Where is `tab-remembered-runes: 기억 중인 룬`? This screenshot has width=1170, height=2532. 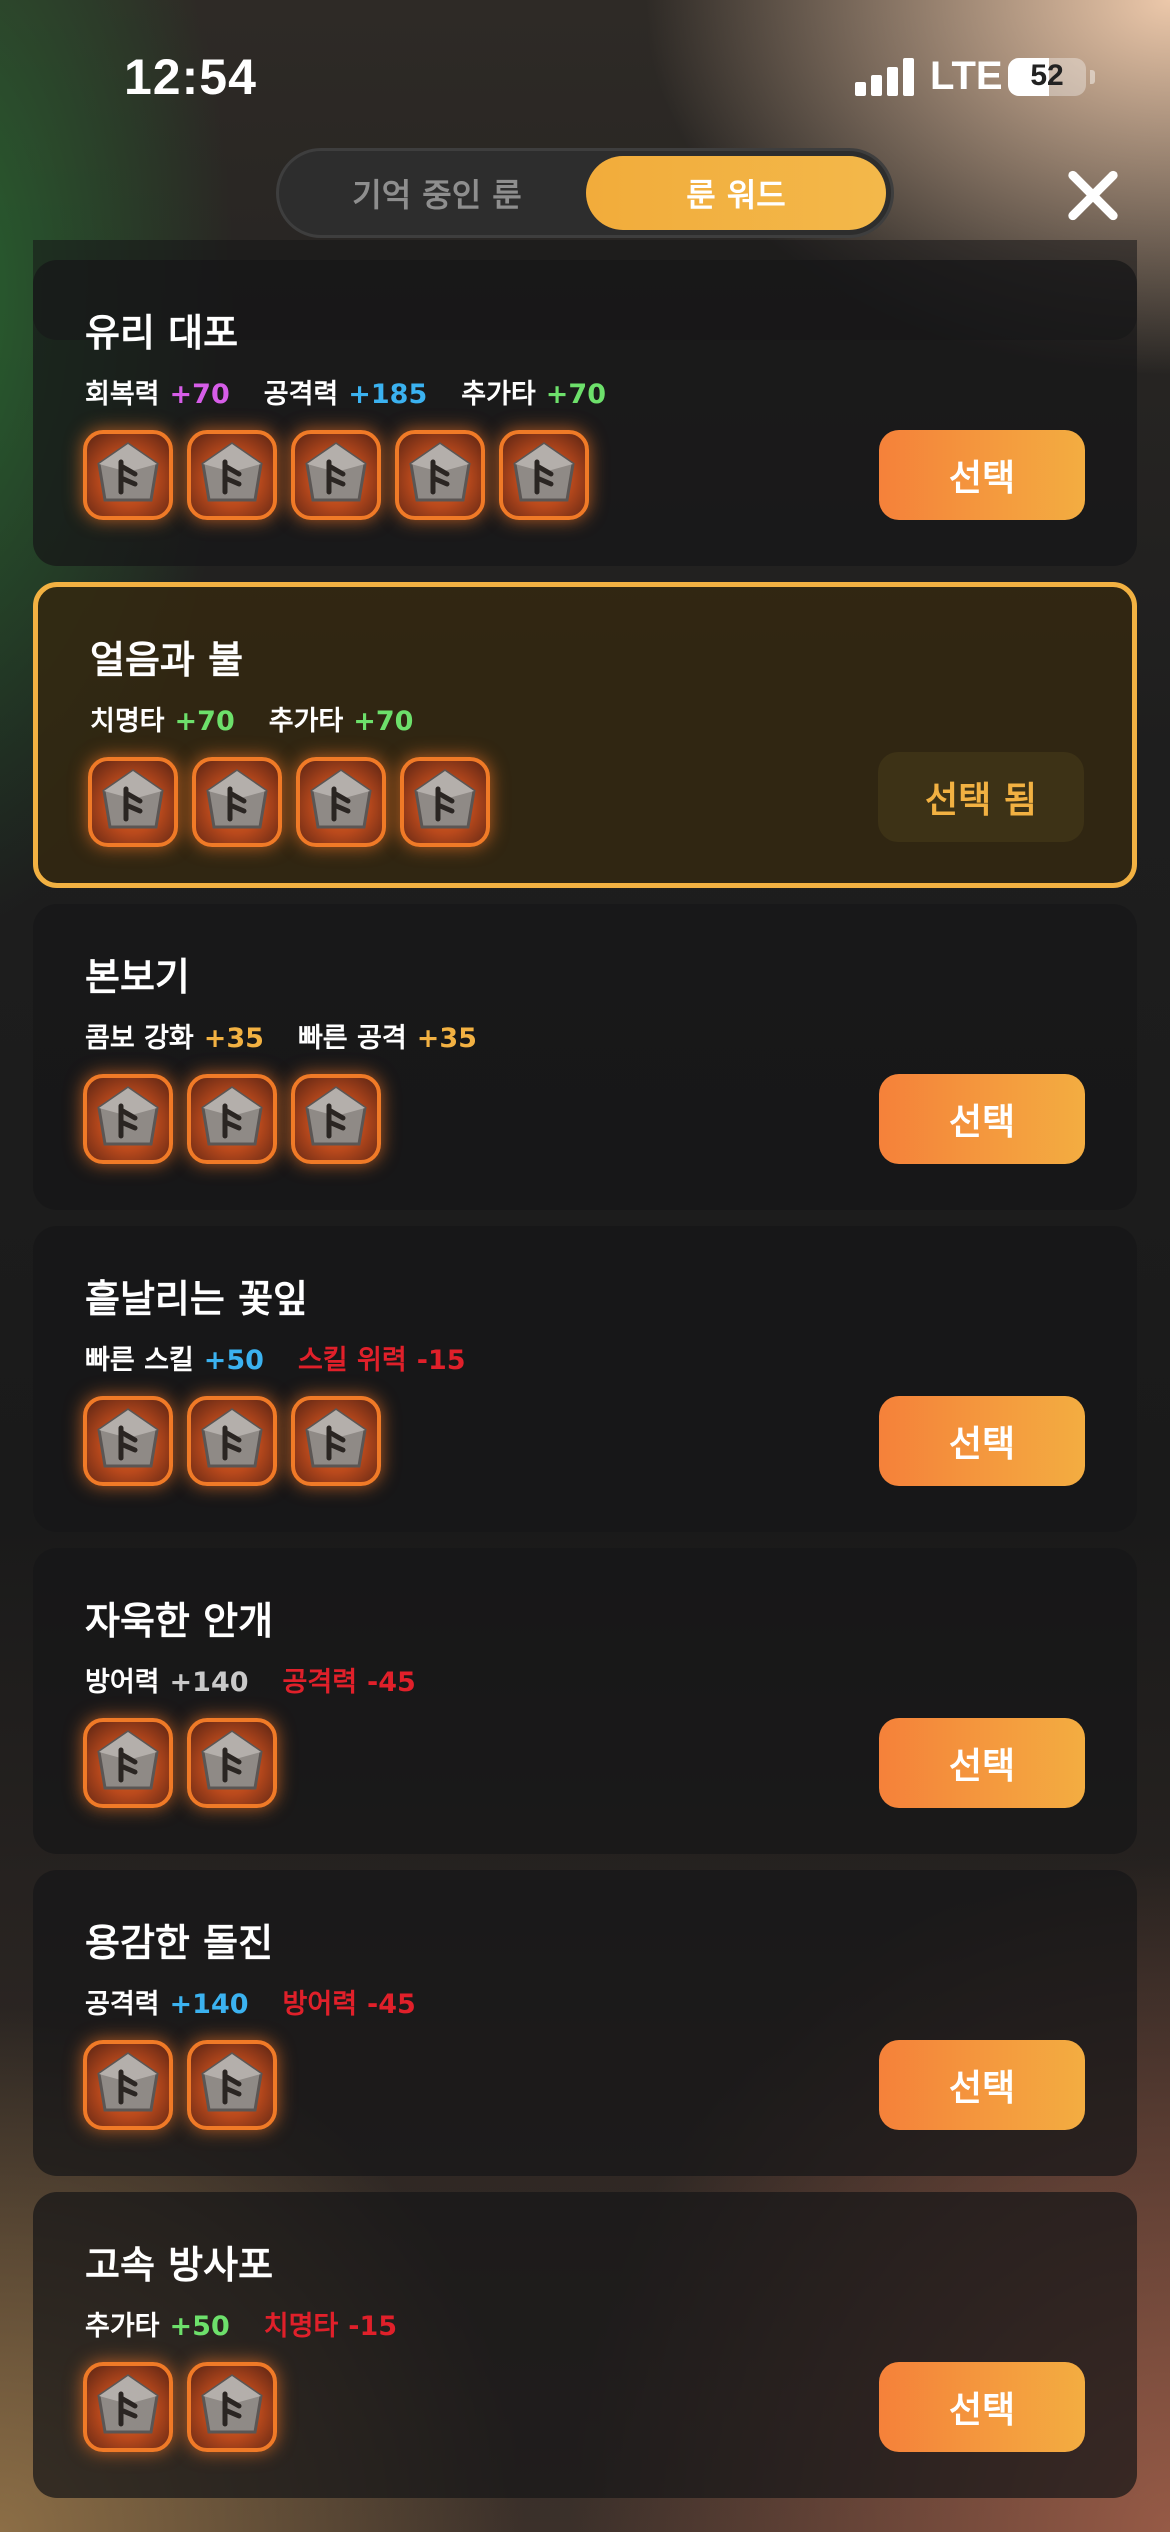 tab-remembered-runes: 기억 중인 룬 is located at coordinates (437, 193).